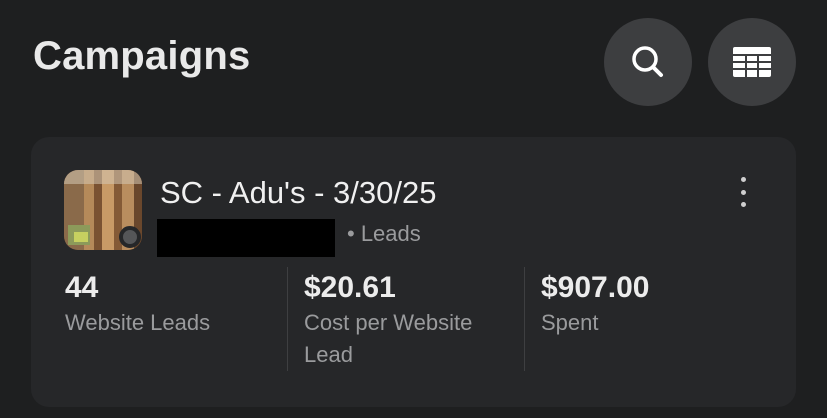 This screenshot has height=418, width=827. Describe the element at coordinates (82, 287) in the screenshot. I see `metric-value: 44` at that location.